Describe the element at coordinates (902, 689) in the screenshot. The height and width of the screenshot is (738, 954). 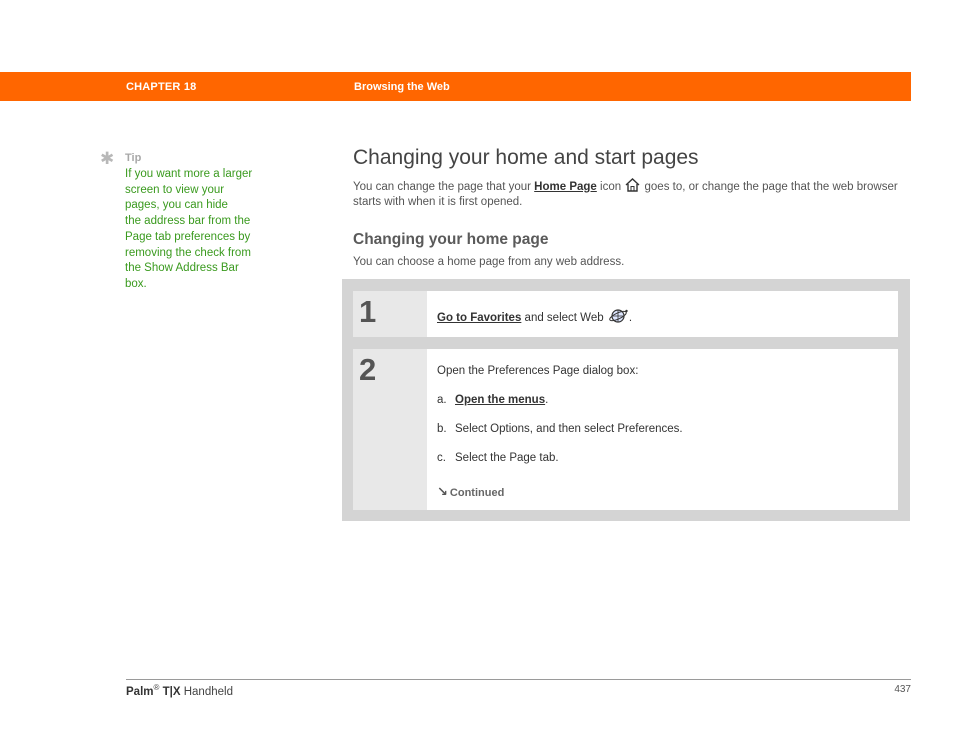
I see `page-number: 437` at that location.